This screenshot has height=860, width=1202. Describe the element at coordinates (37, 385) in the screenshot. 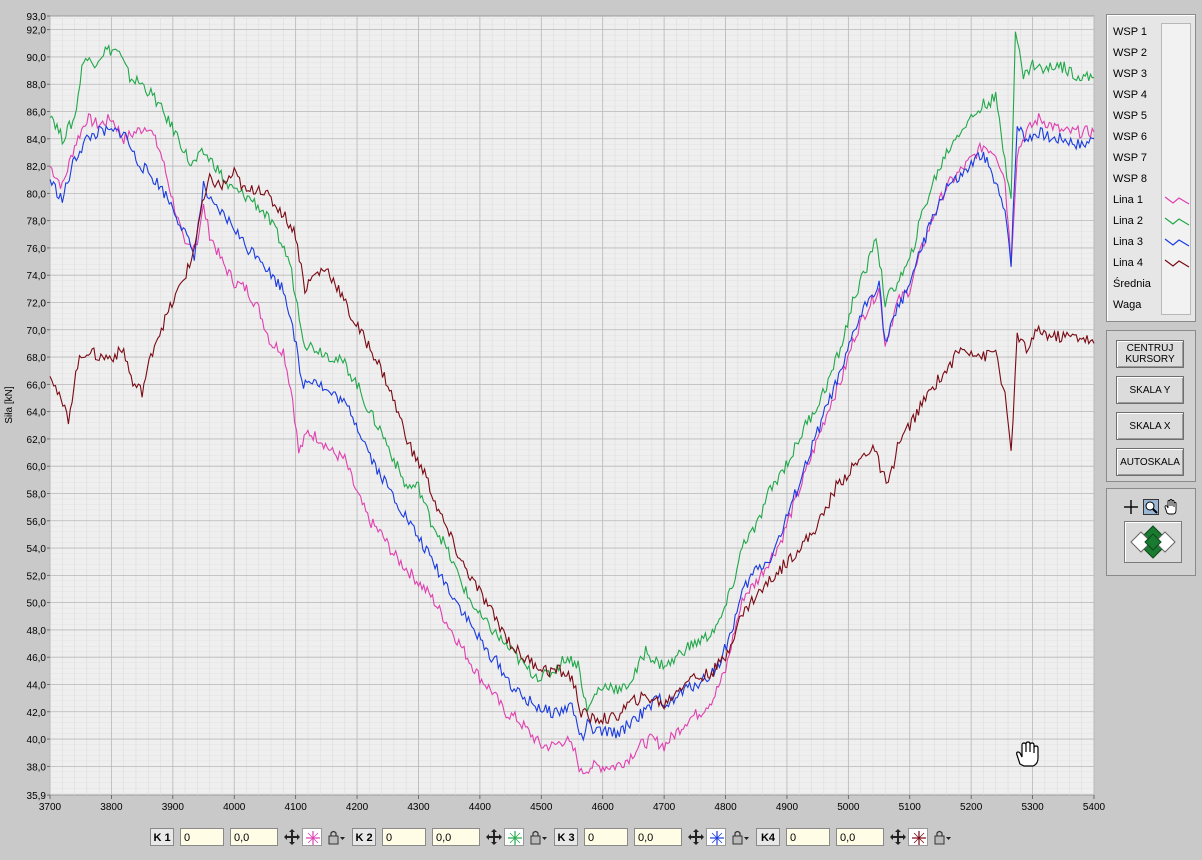

I see `y-tick-label: 66,0` at that location.